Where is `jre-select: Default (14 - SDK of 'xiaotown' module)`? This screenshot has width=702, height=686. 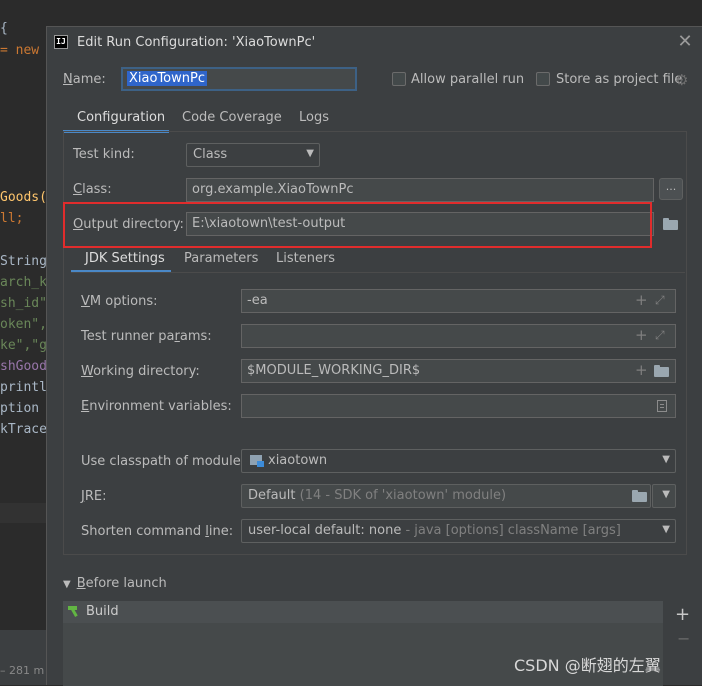 jre-select: Default (14 - SDK of 'xiaotown' module) is located at coordinates (446, 496).